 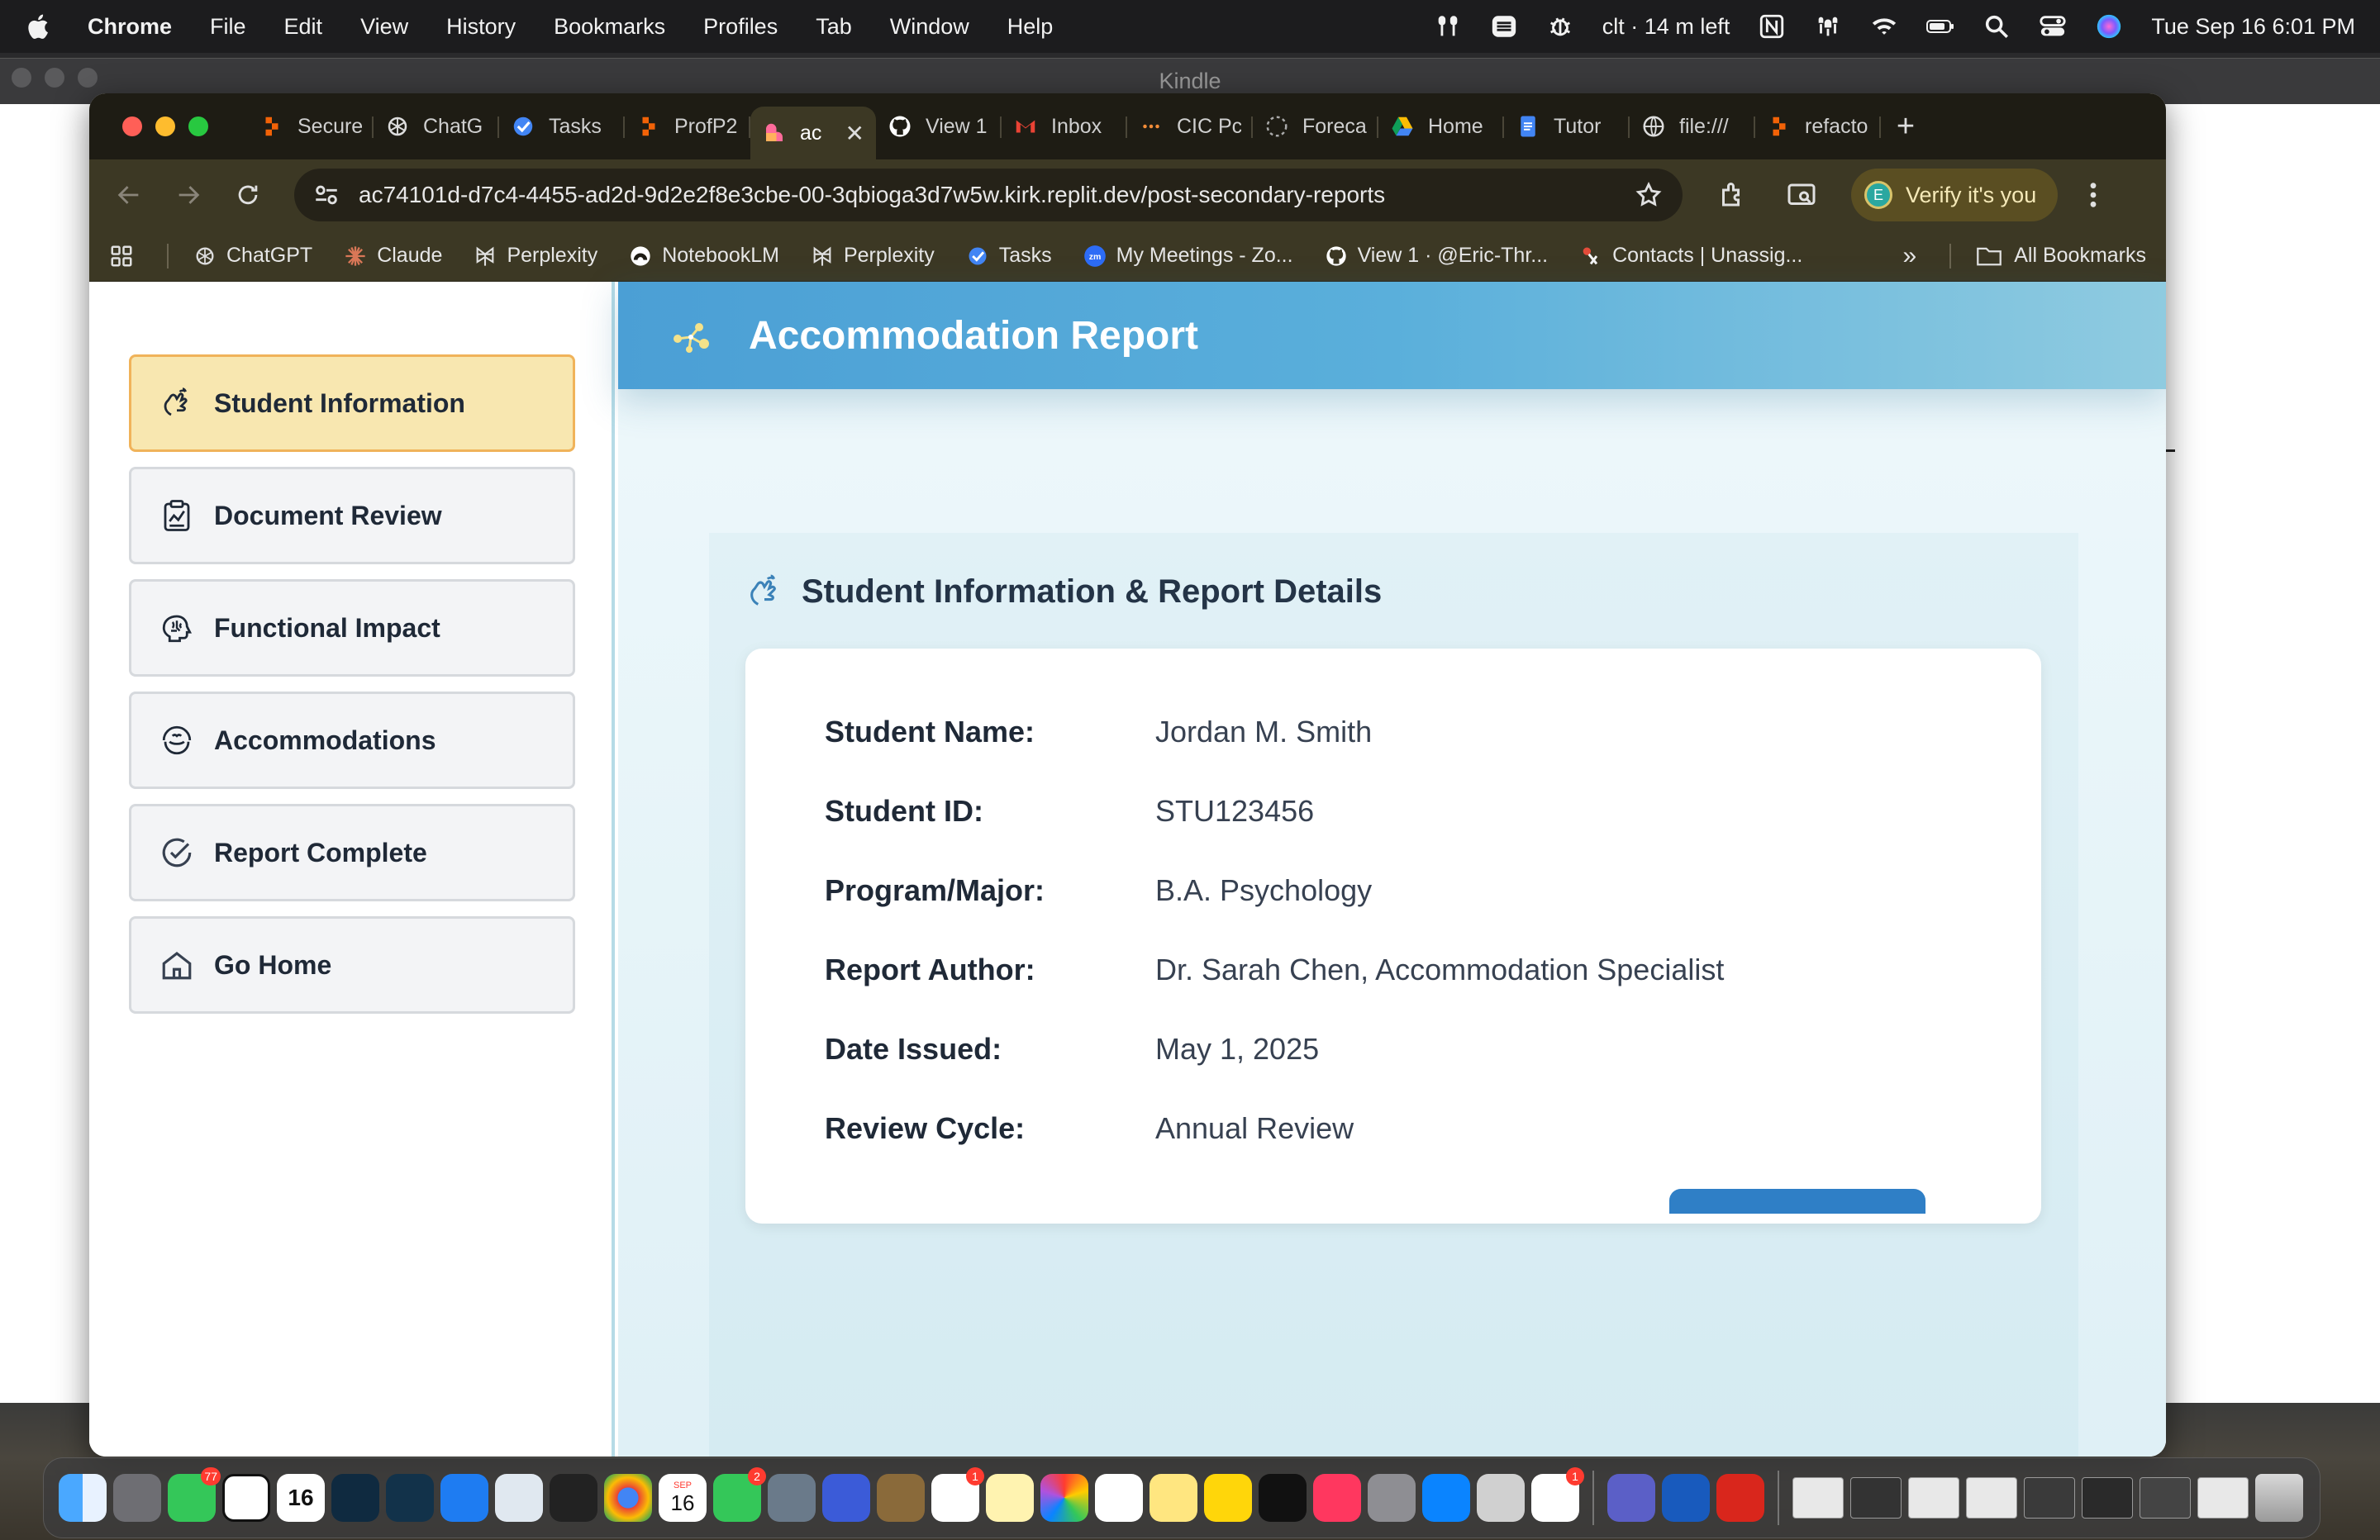 What do you see at coordinates (1818, 126) in the screenshot?
I see `tab-refactor: refacto` at bounding box center [1818, 126].